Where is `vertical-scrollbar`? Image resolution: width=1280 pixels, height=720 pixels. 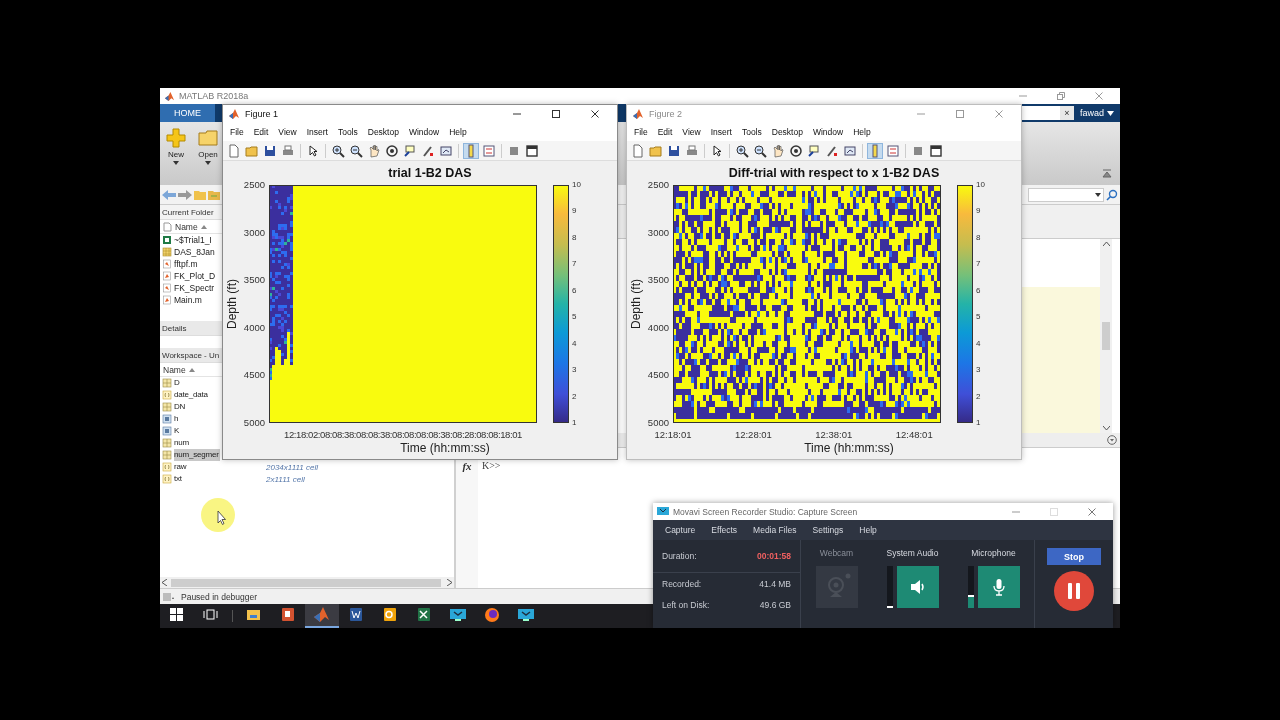 vertical-scrollbar is located at coordinates (1106, 336).